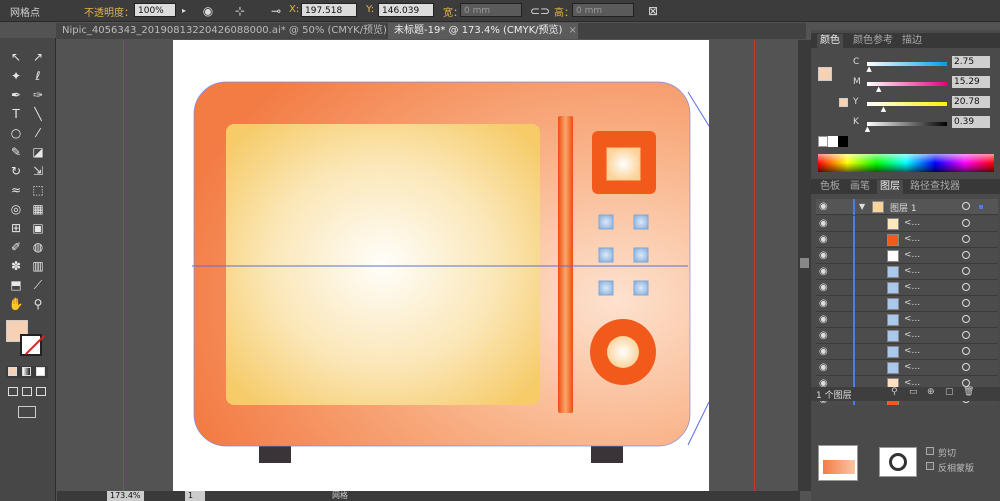 This screenshot has width=1000, height=501. I want to click on channel-value-input: 20.78, so click(971, 102).